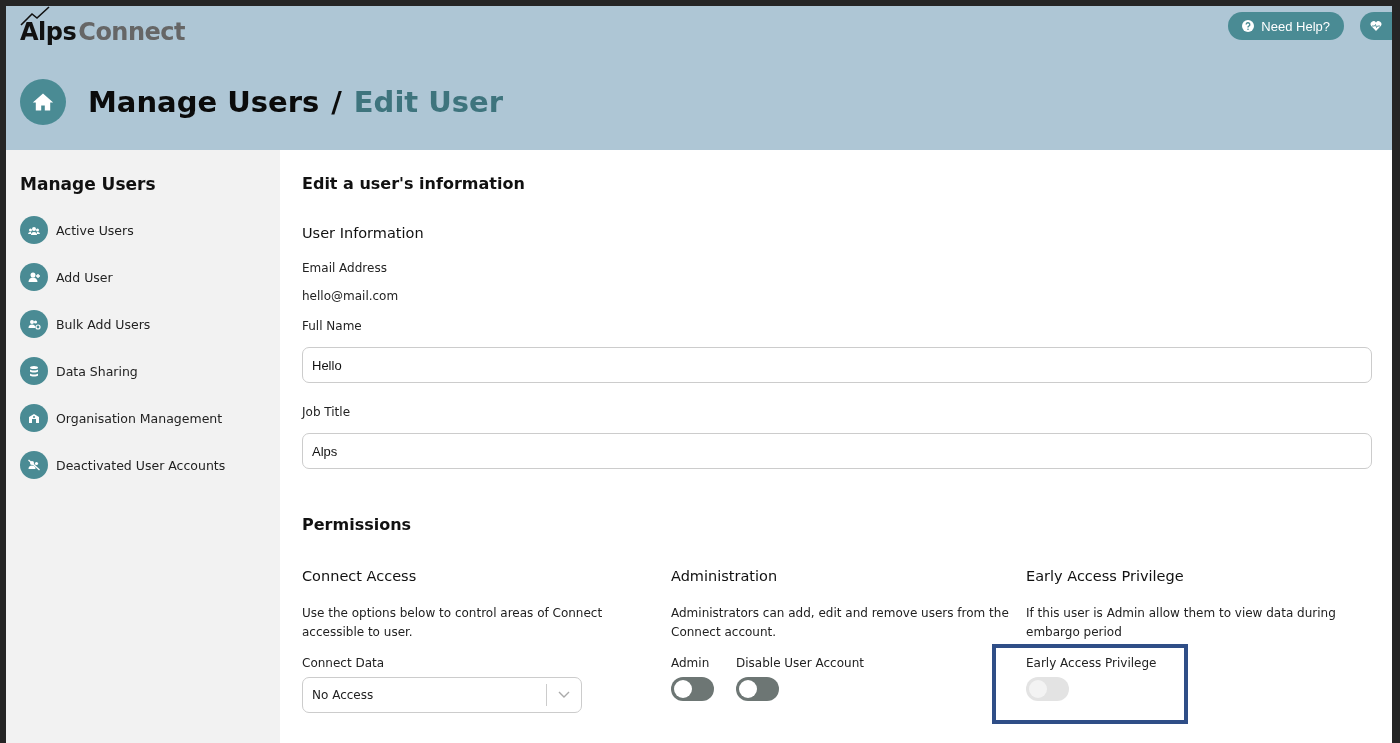 This screenshot has height=743, width=1400. What do you see at coordinates (357, 524) in the screenshot?
I see `section-title: Permissions` at bounding box center [357, 524].